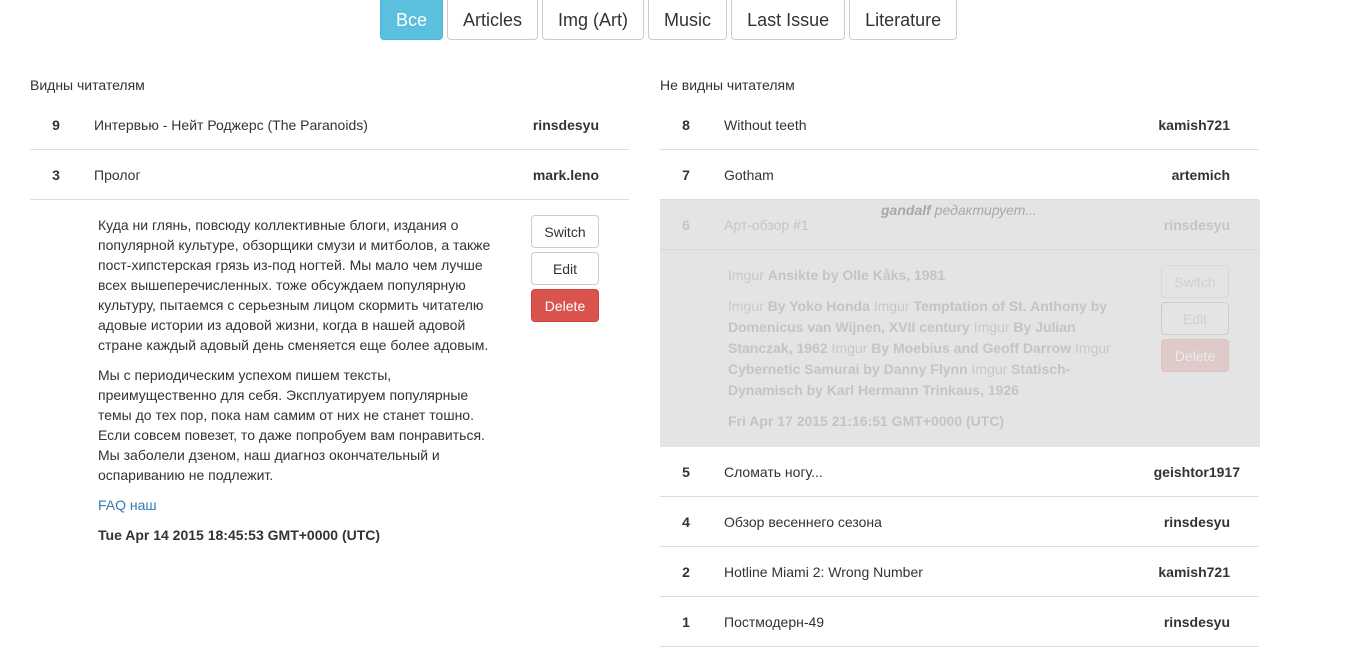  What do you see at coordinates (749, 174) in the screenshot?
I see `post-title: Gotham` at bounding box center [749, 174].